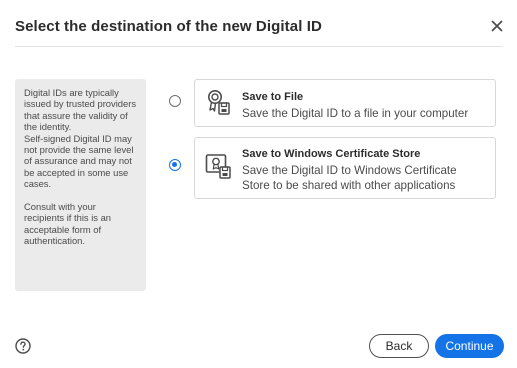 The width and height of the screenshot is (517, 368). Describe the element at coordinates (399, 346) in the screenshot. I see `back-button: Back` at that location.